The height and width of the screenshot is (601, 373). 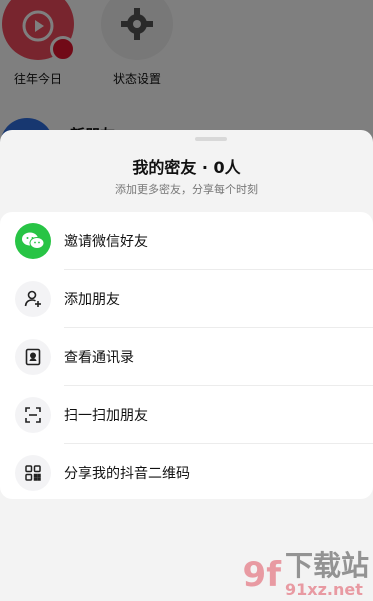 I want to click on invite-wechat-label: 邀请微信好友, so click(x=106, y=242).